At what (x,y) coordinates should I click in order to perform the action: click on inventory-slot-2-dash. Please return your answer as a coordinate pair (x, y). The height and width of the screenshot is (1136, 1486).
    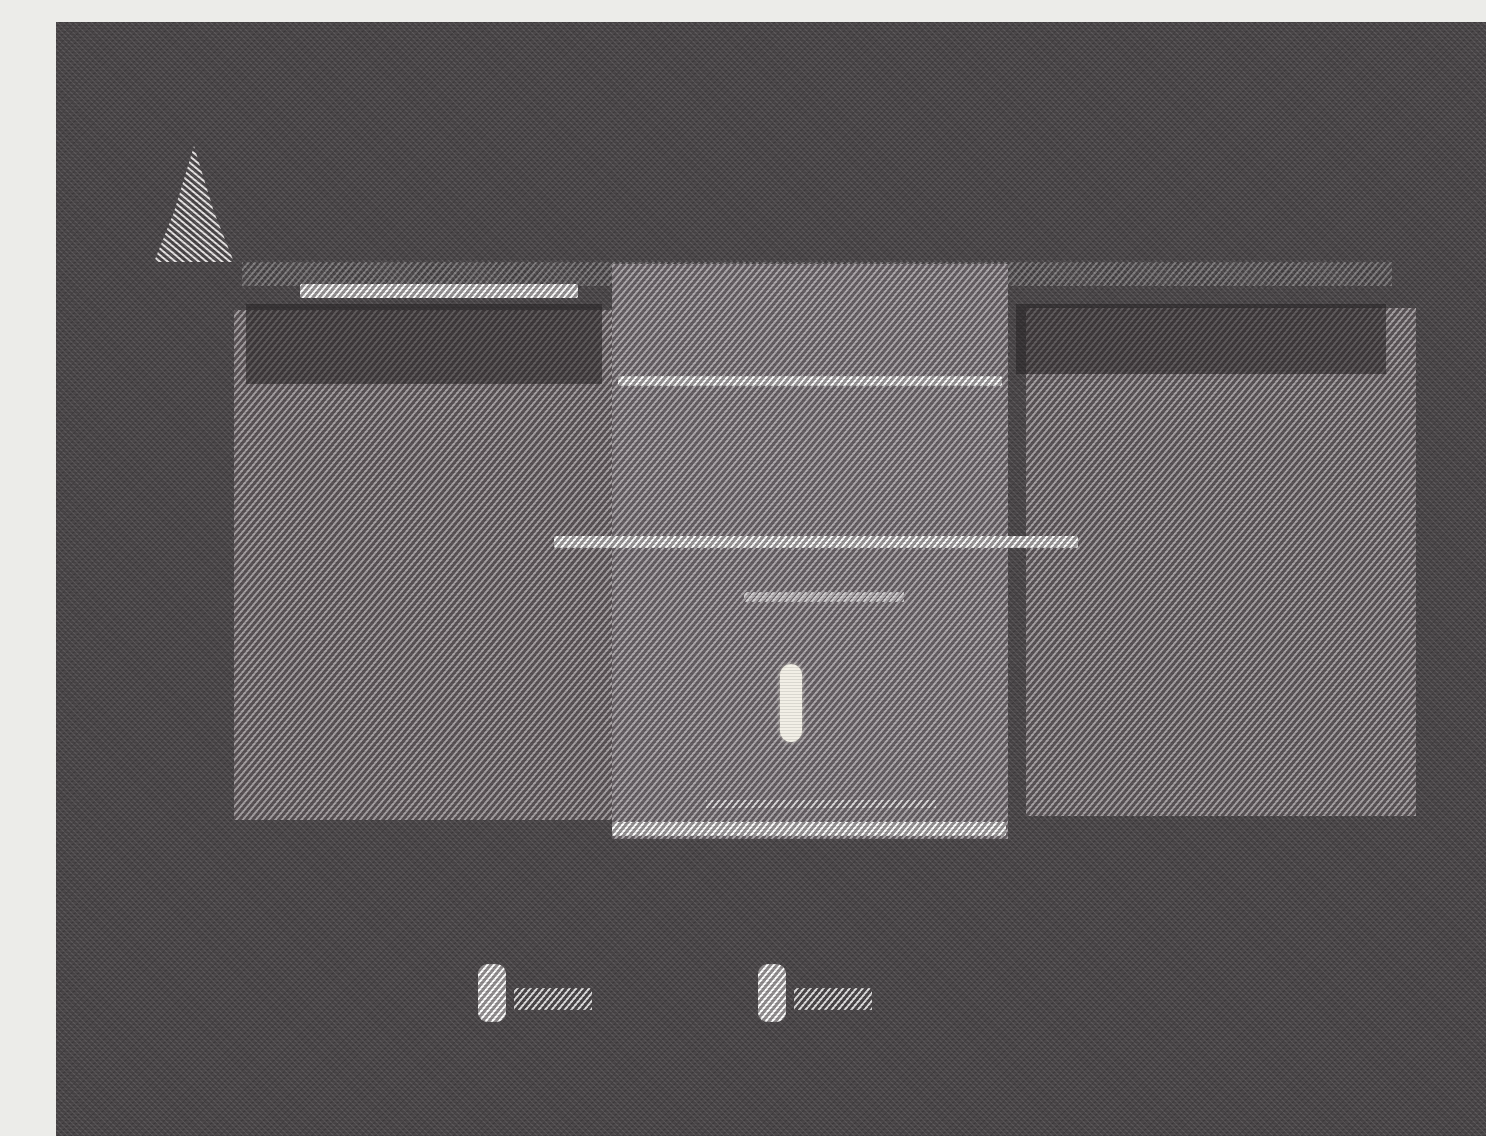
    Looking at the image, I should click on (833, 999).